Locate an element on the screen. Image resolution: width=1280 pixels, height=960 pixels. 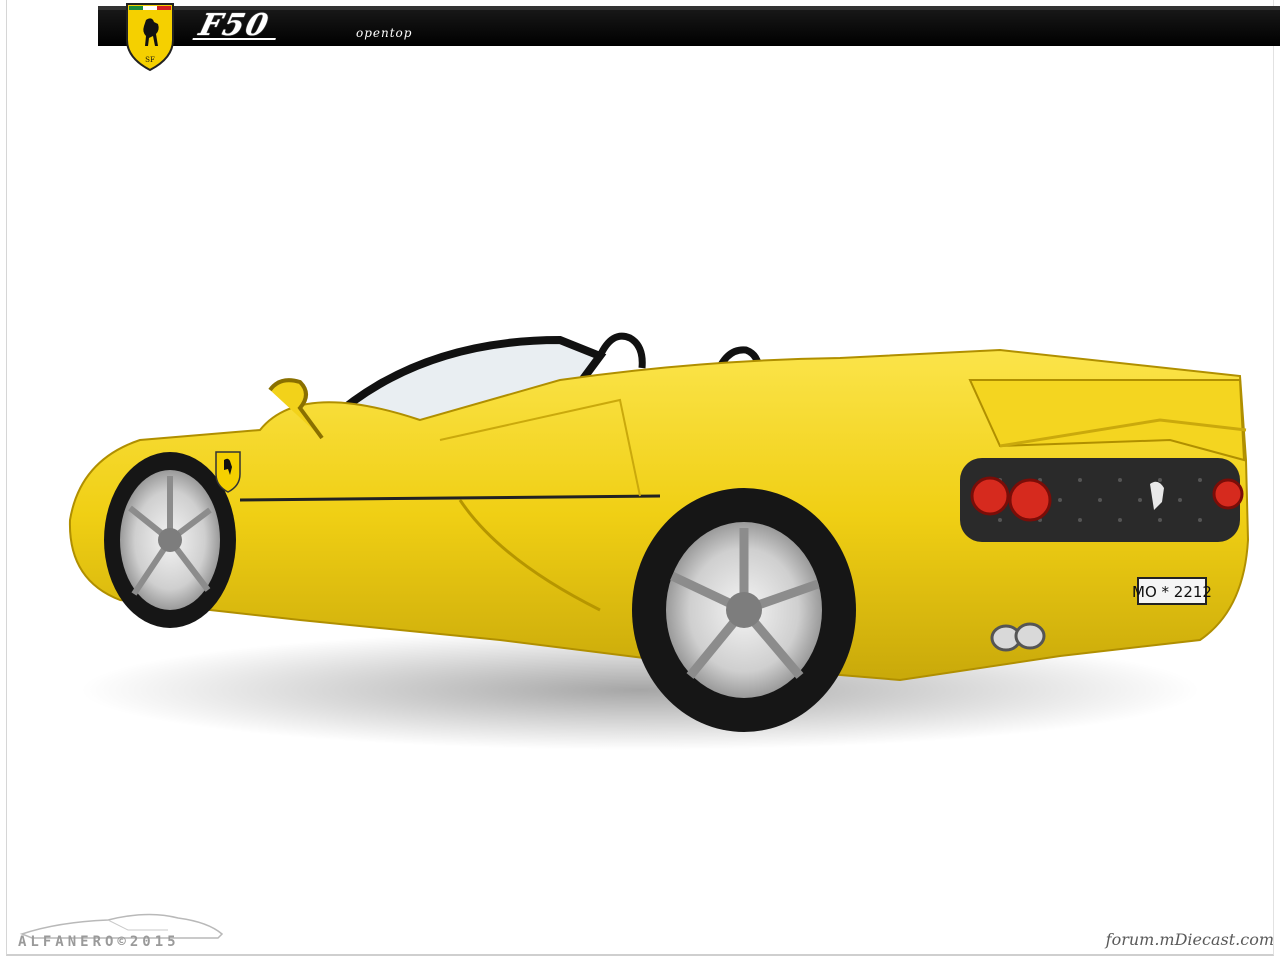
license-plate: MO * 2212 is located at coordinates (1172, 592).